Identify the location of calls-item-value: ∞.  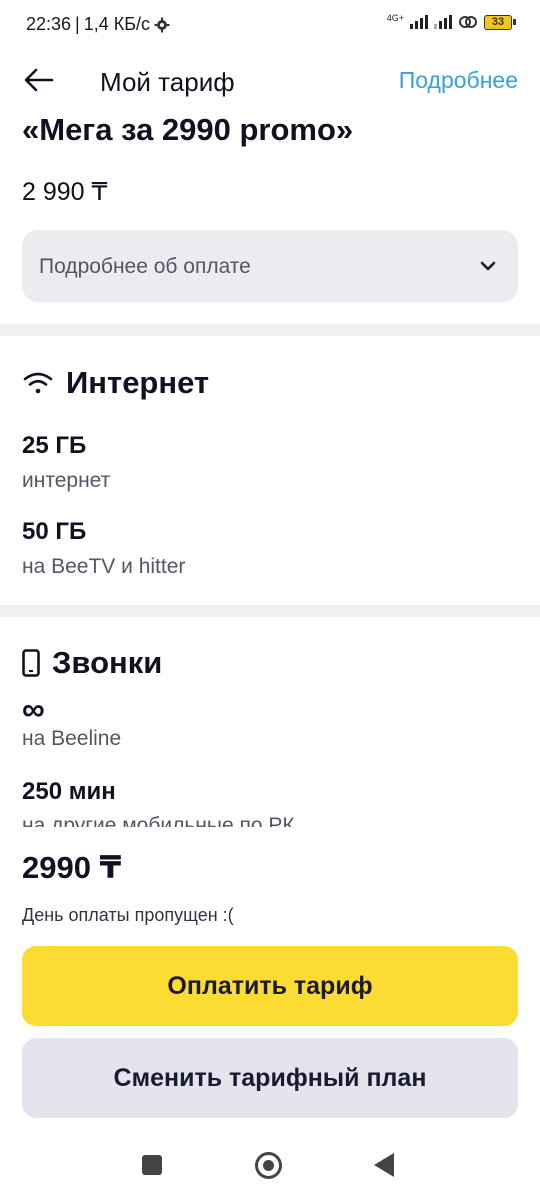
(33, 709).